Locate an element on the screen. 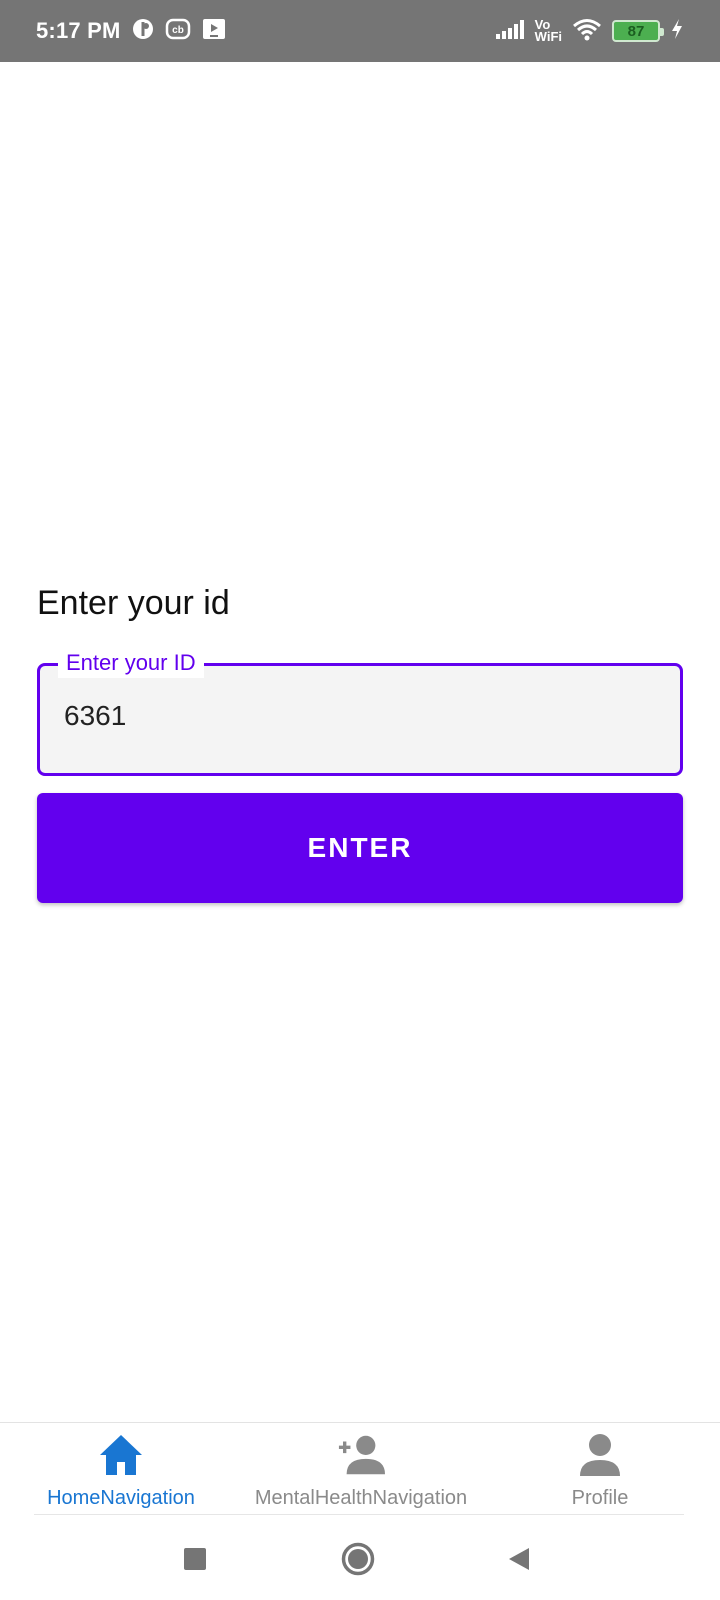 The width and height of the screenshot is (720, 1600). status-time: 5:17 PM is located at coordinates (78, 30).